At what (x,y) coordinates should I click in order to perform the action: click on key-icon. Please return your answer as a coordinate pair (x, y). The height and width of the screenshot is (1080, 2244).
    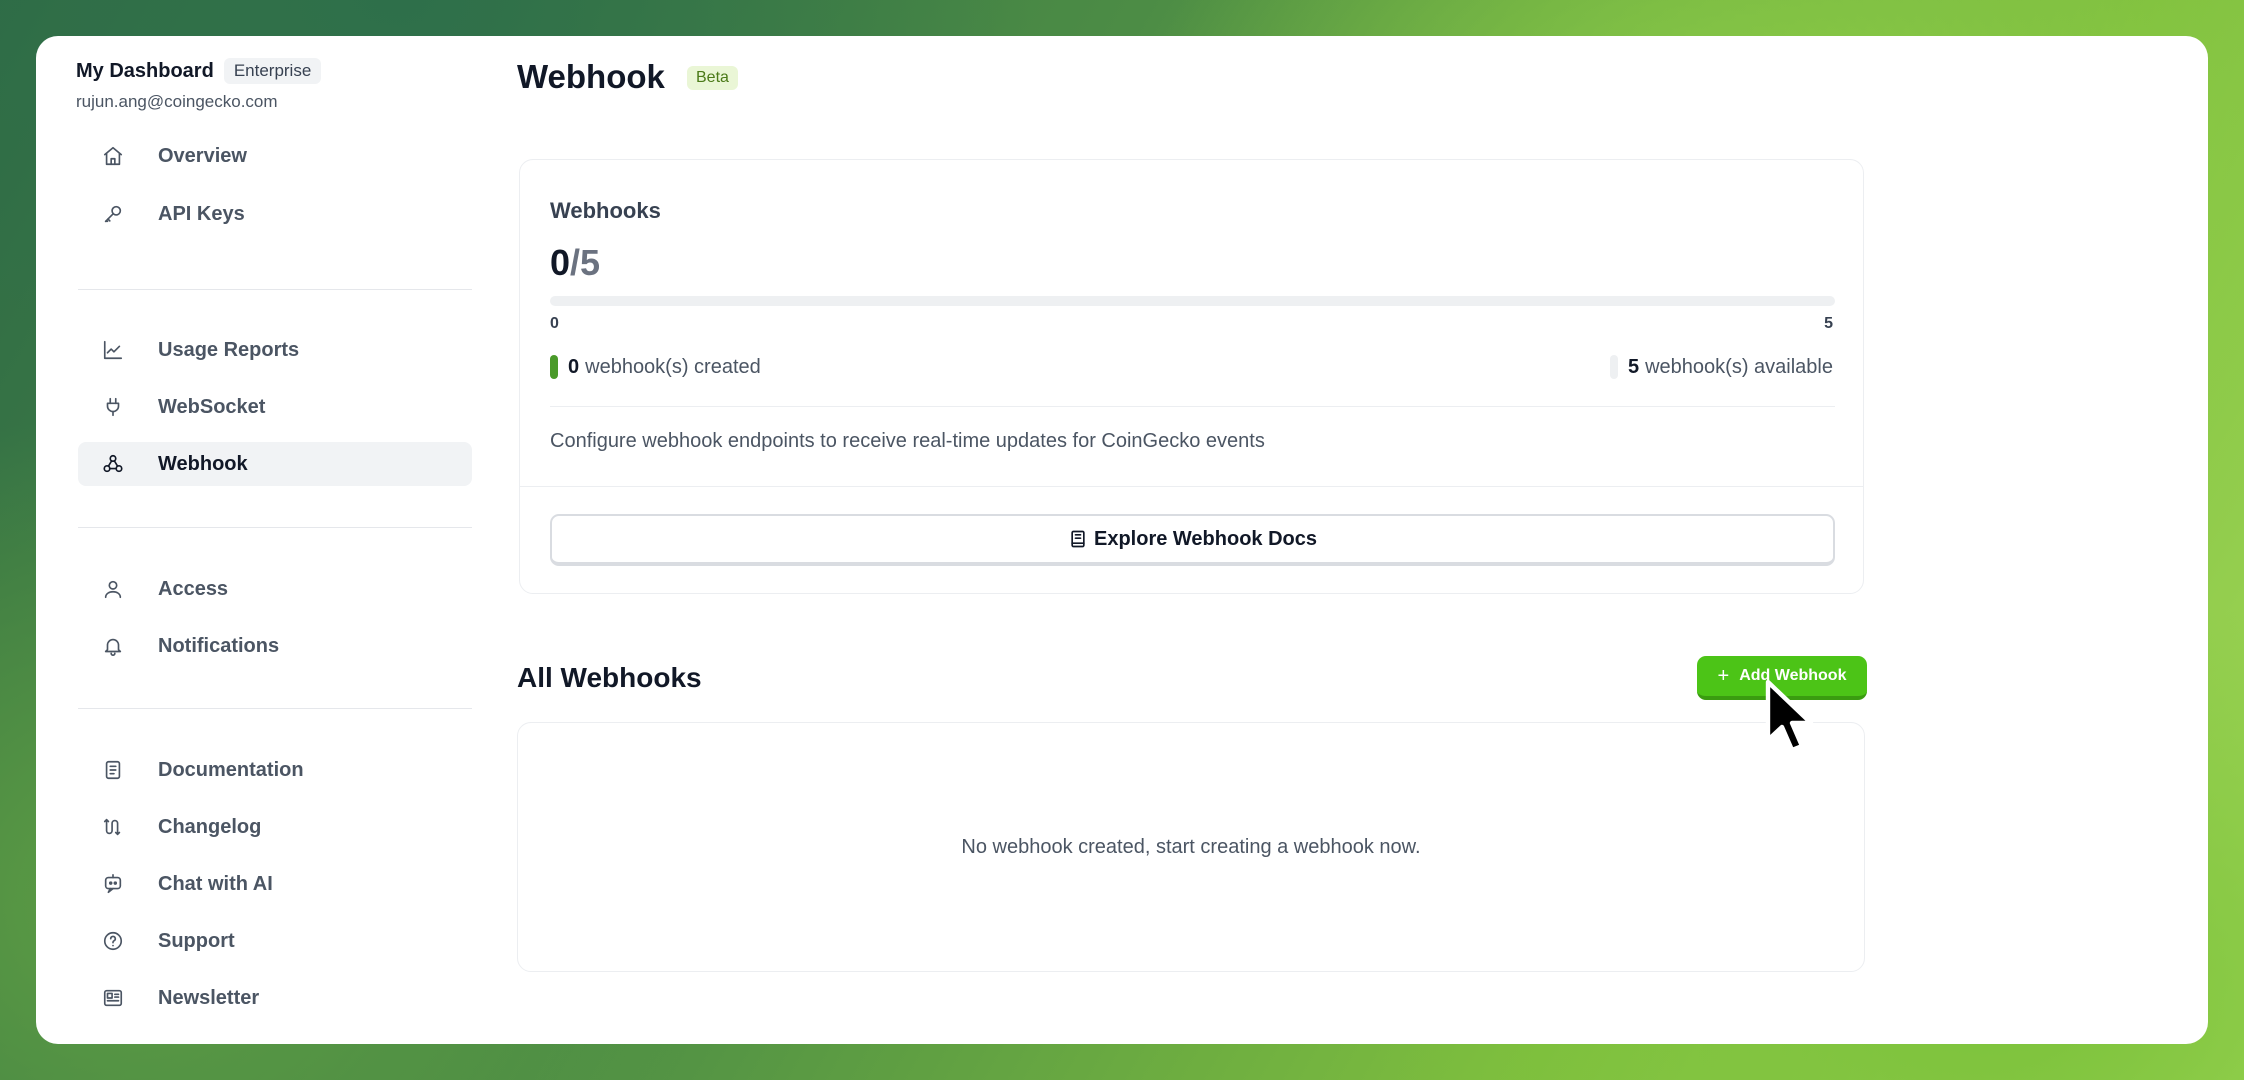
    Looking at the image, I should click on (113, 214).